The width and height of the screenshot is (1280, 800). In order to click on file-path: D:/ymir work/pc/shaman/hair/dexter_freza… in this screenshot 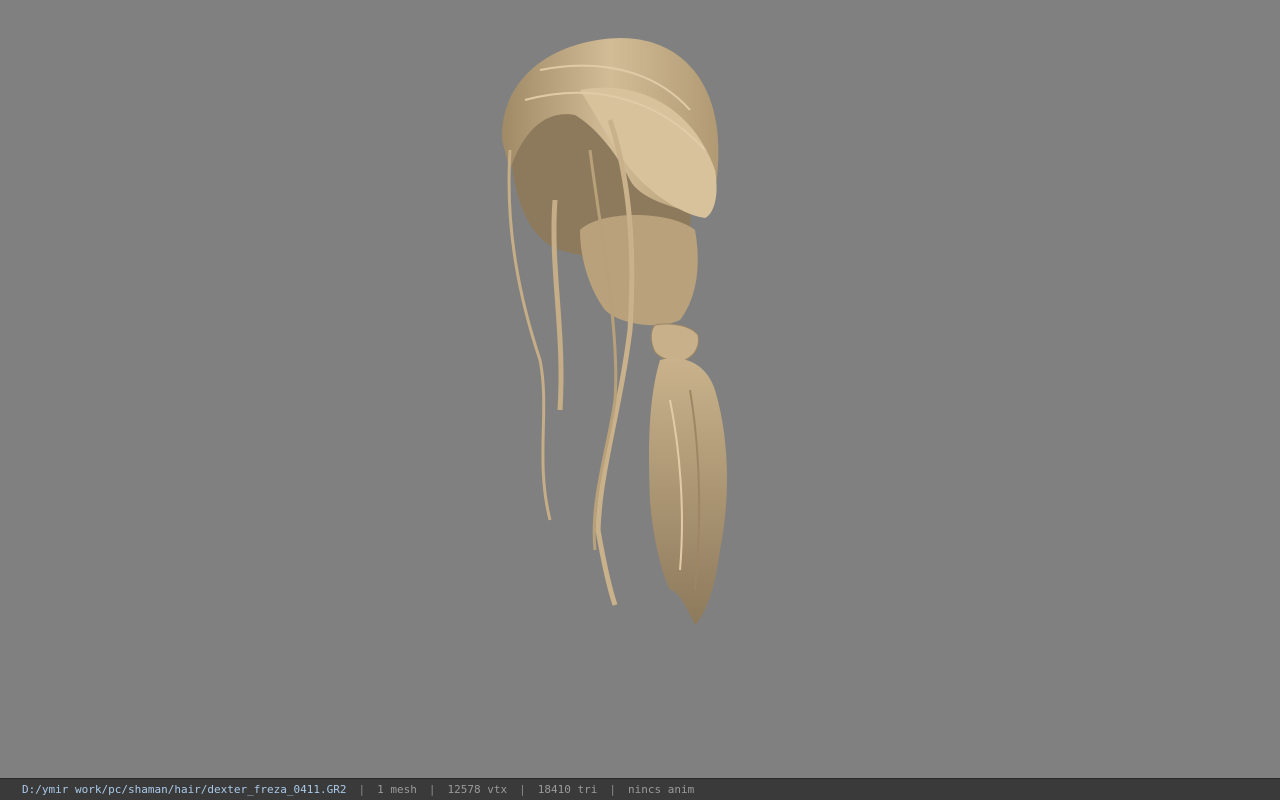, I will do `click(184, 789)`.